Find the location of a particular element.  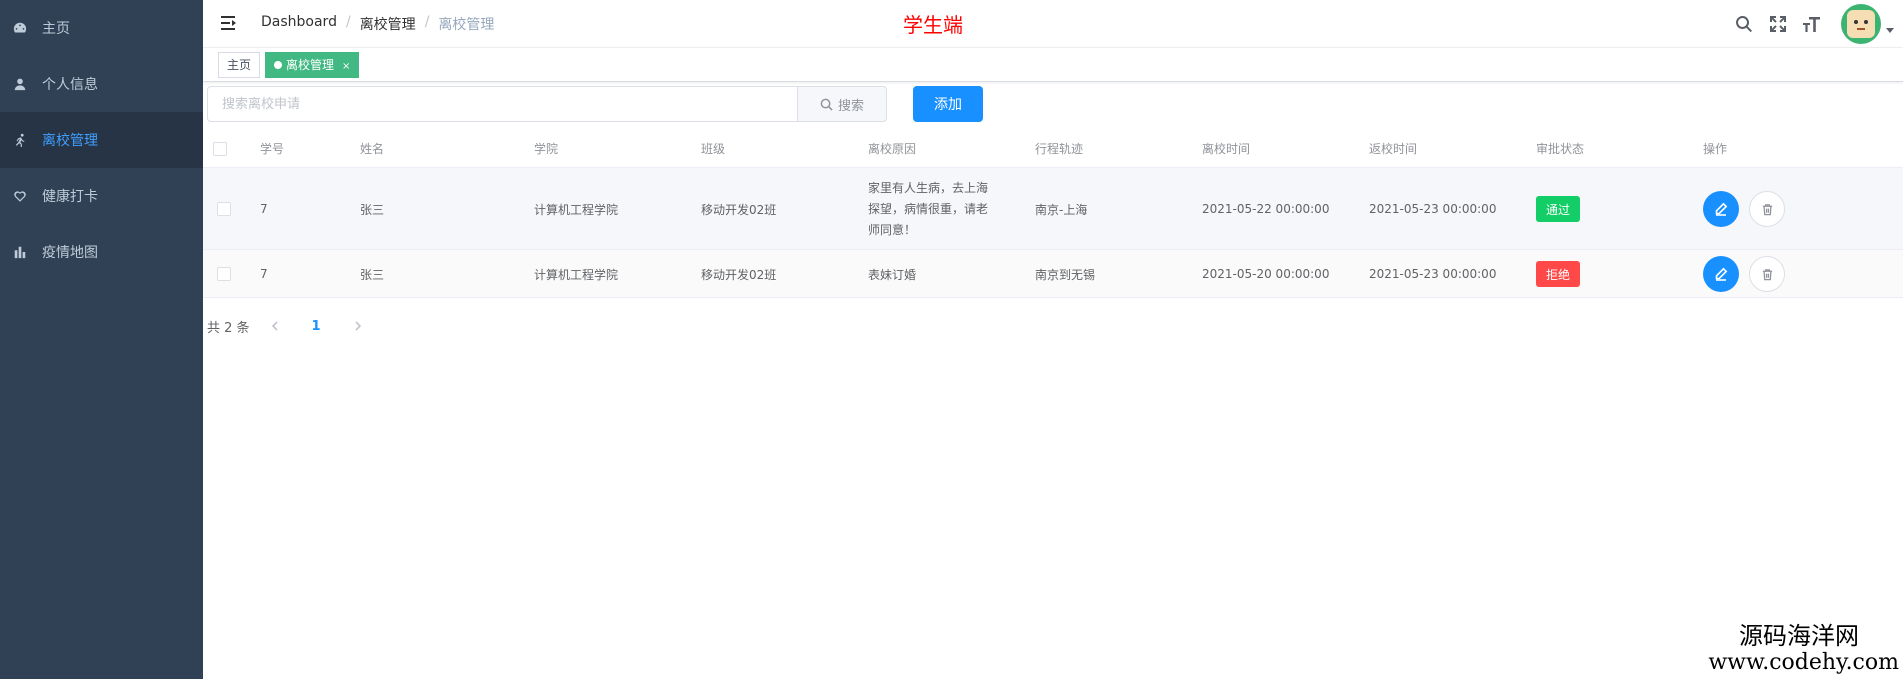

tag-label: 离校管理 is located at coordinates (310, 65).